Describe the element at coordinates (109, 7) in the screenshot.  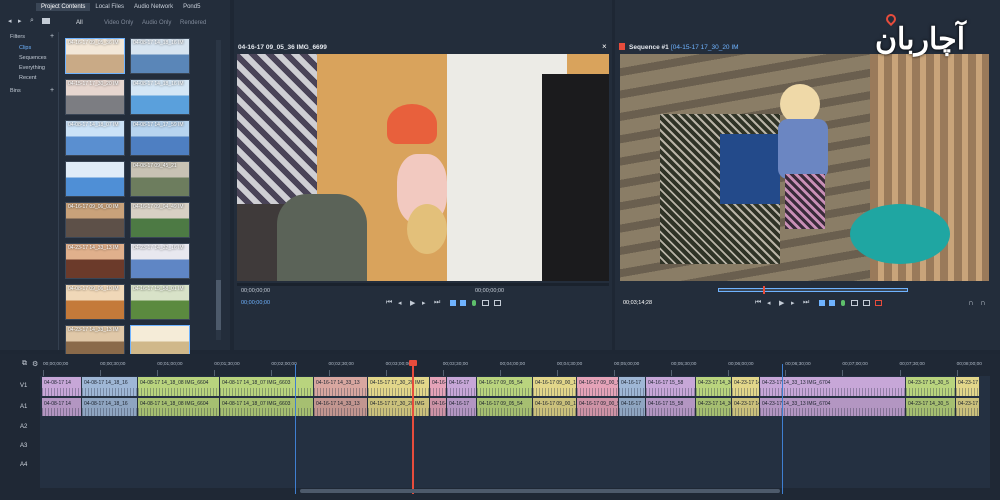
I see `tab-local-files: Local Files` at that location.